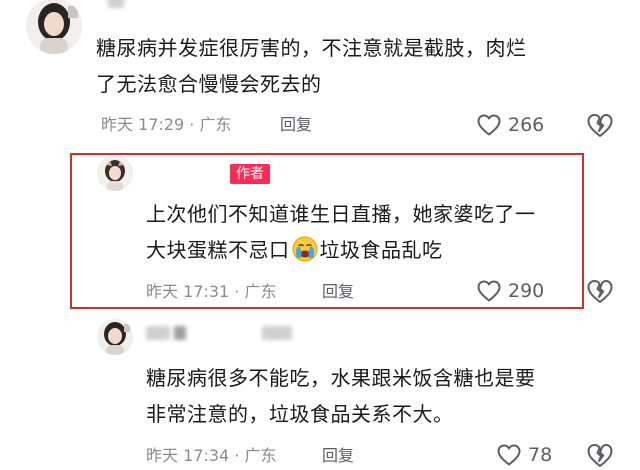 The width and height of the screenshot is (640, 470). I want to click on comment-text-segment: 垃圾食品乱吃, so click(381, 250).